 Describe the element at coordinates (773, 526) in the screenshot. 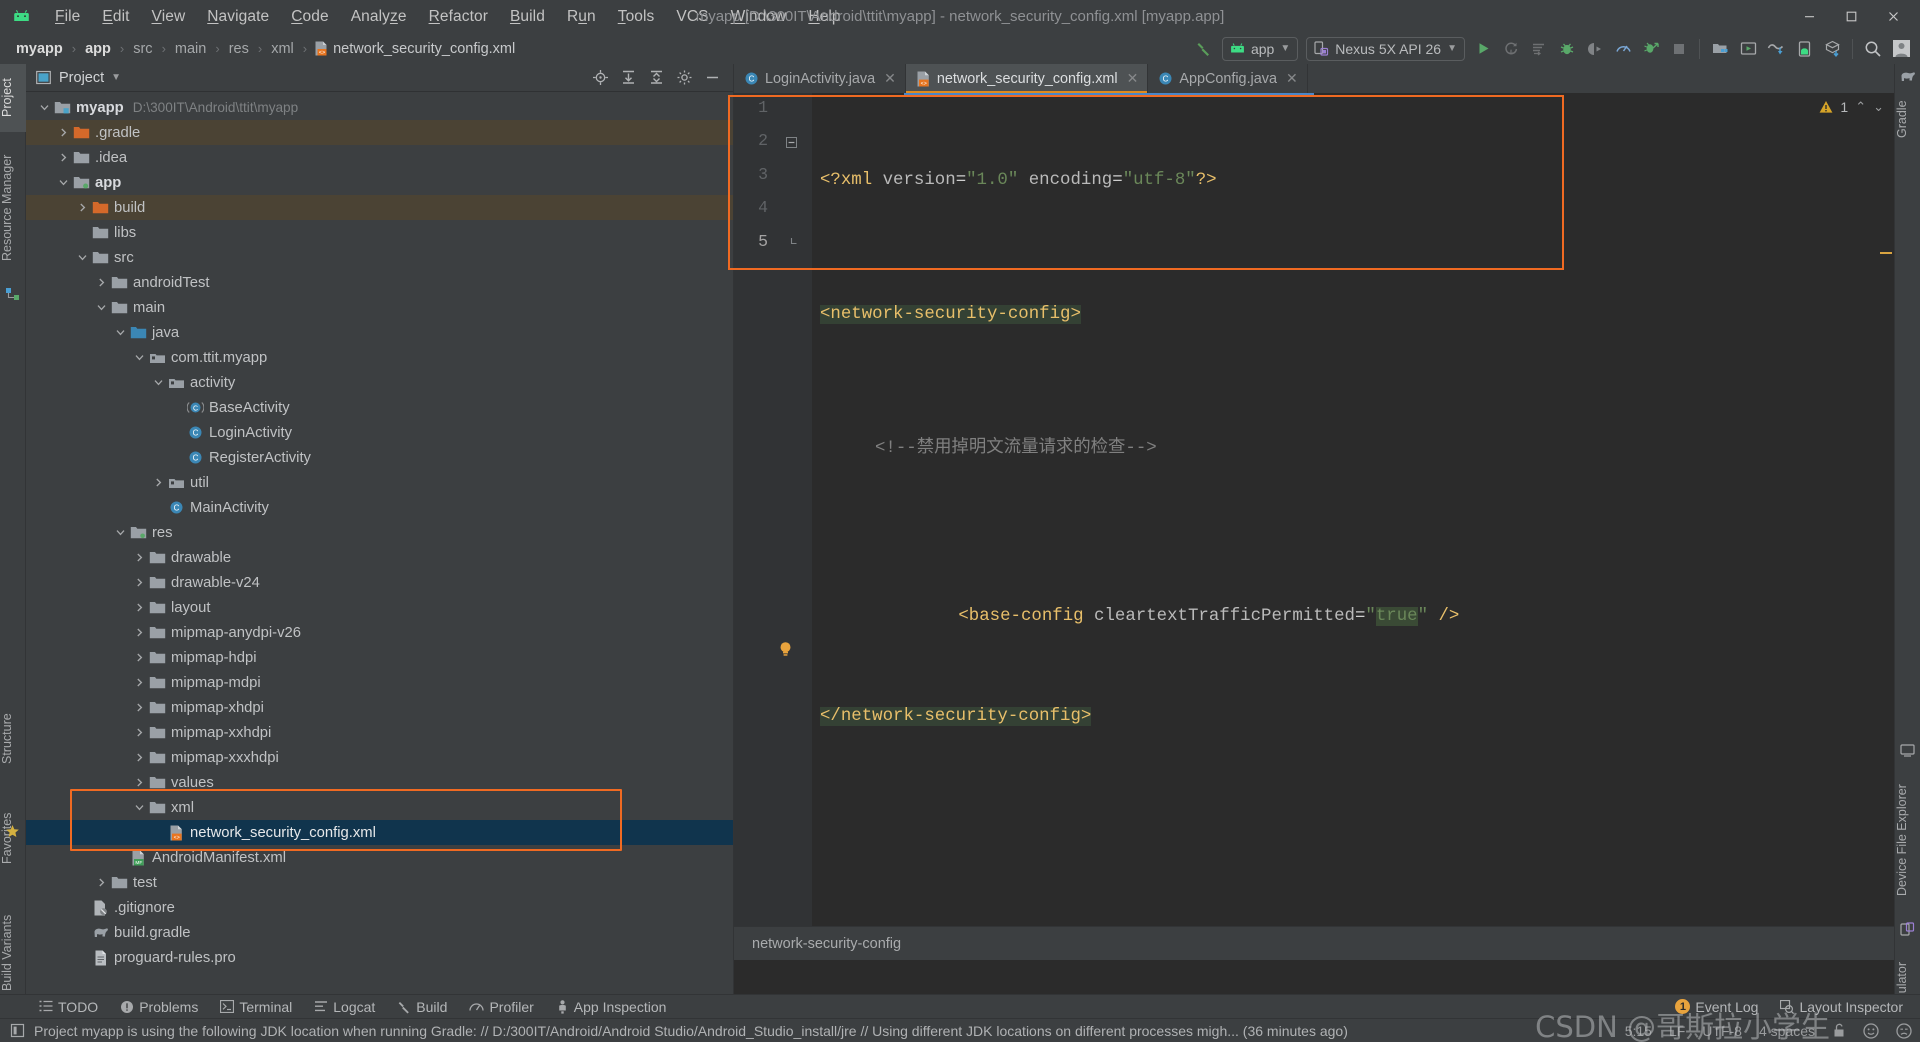

I see `editor-gutter: 1 2 3 4 5` at that location.